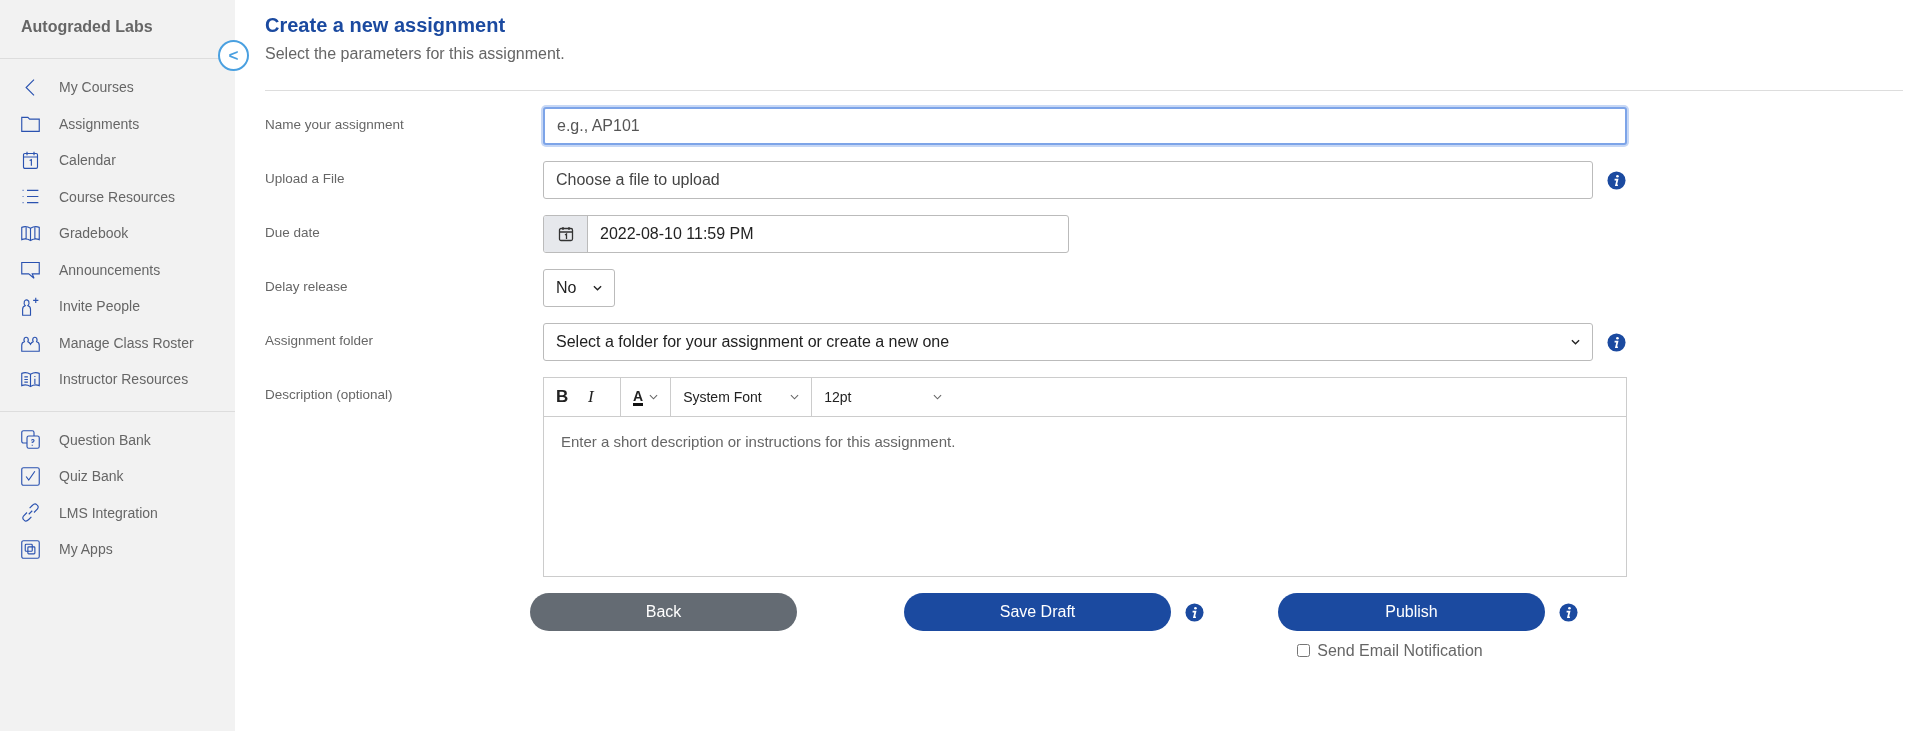  I want to click on person-plus-icon, so click(30, 306).